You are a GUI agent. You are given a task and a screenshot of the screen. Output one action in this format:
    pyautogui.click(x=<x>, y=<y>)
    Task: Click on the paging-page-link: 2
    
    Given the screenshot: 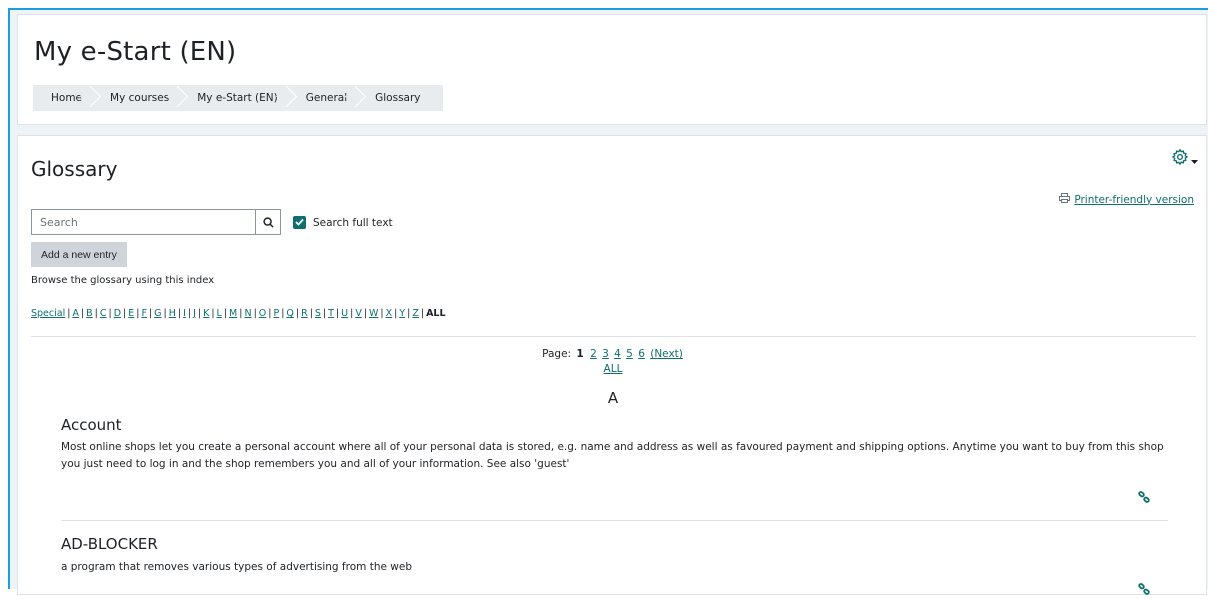 What is the action you would take?
    pyautogui.click(x=593, y=354)
    